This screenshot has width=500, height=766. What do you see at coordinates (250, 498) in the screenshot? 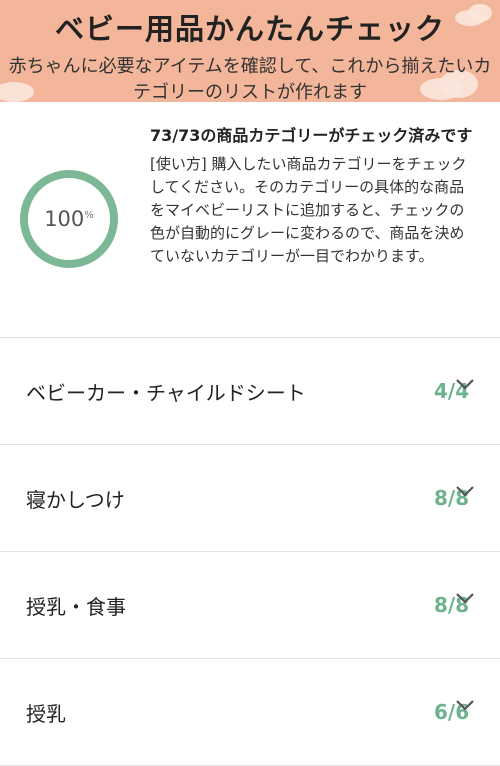
I see `category-row: 寝かしつけ 8/8` at bounding box center [250, 498].